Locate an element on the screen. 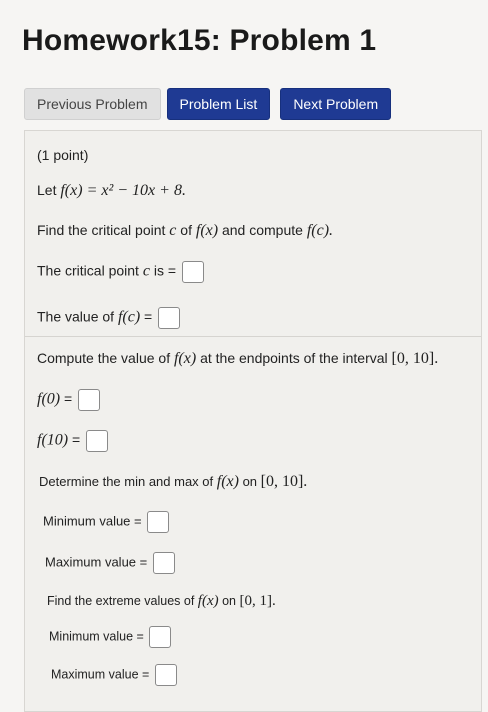 The width and height of the screenshot is (488, 712). points-label: (1 point) is located at coordinates (63, 155).